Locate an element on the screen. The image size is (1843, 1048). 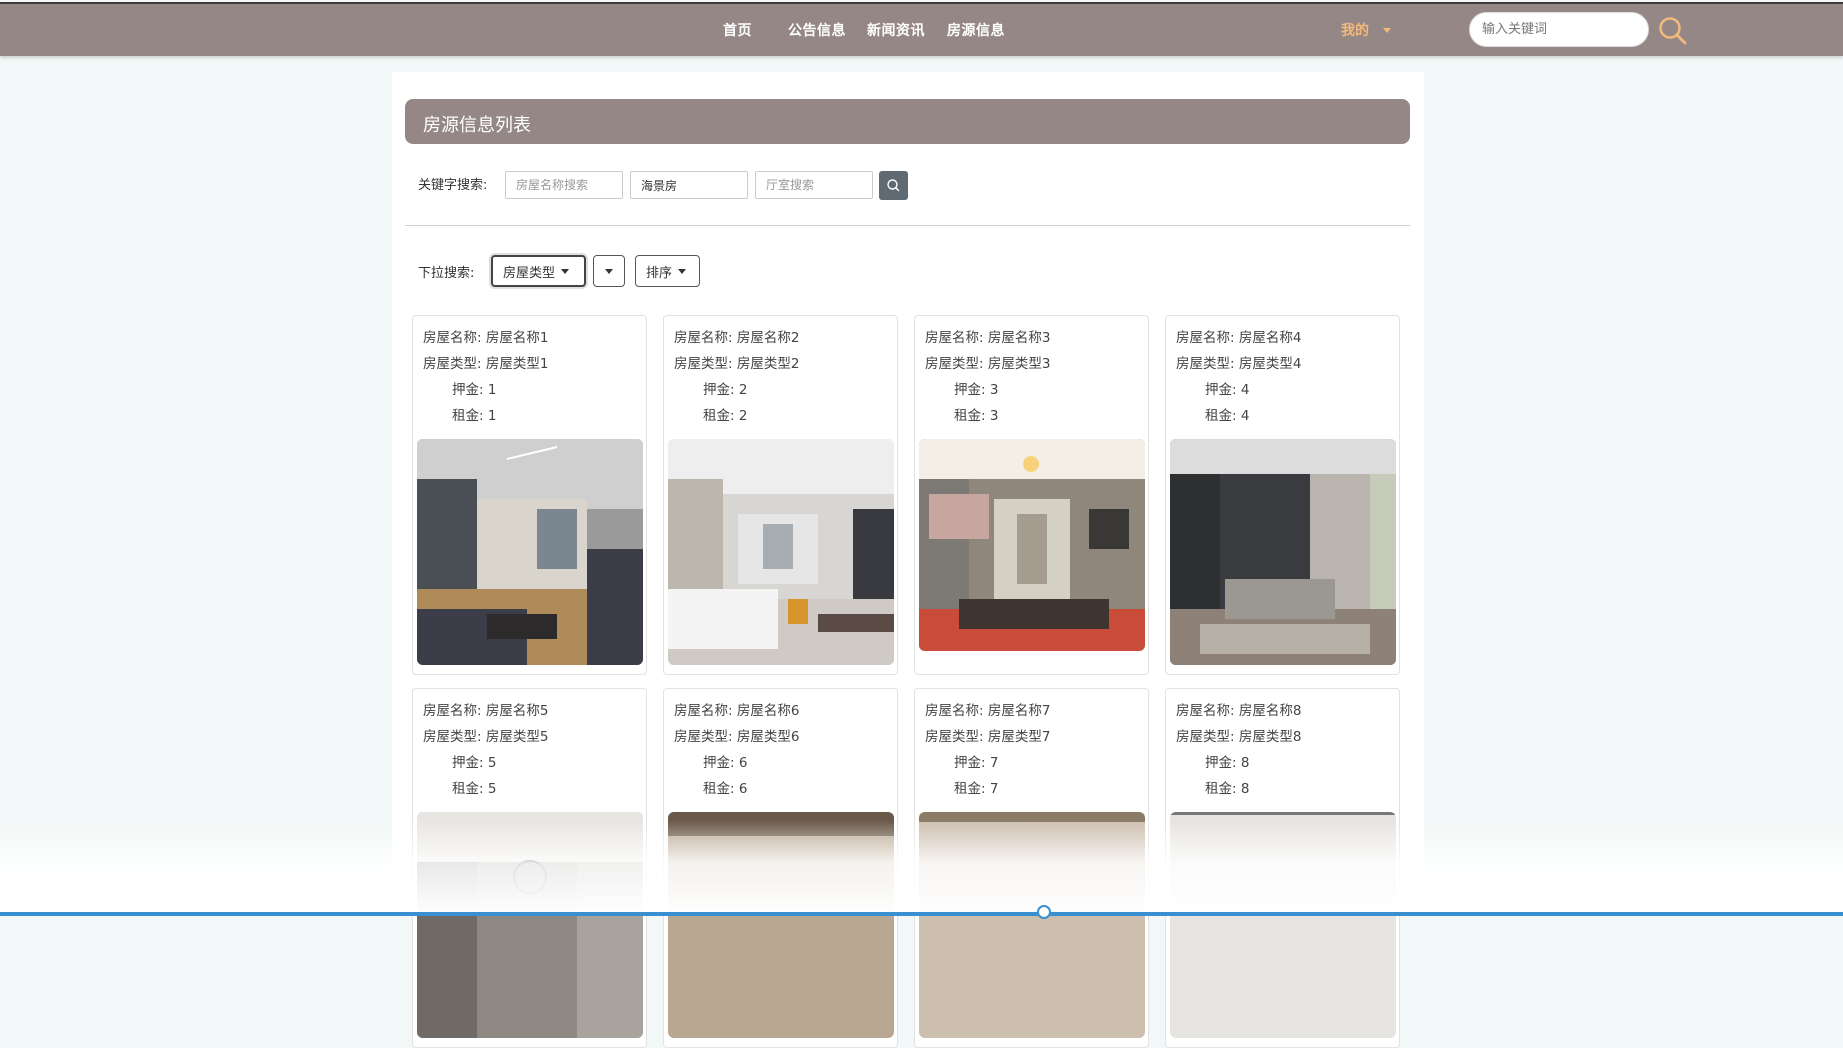
house-name-row: 房屋名称: 房屋名称5 is located at coordinates (485, 709).